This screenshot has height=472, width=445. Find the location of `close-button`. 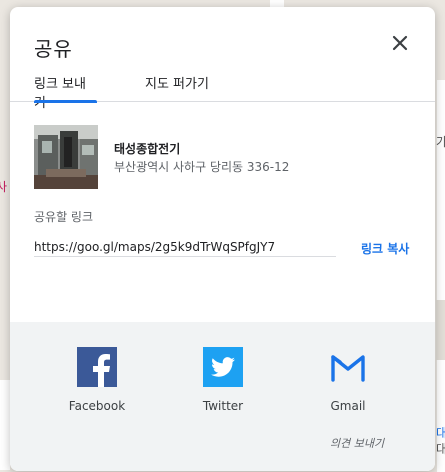

close-button is located at coordinates (400, 43).